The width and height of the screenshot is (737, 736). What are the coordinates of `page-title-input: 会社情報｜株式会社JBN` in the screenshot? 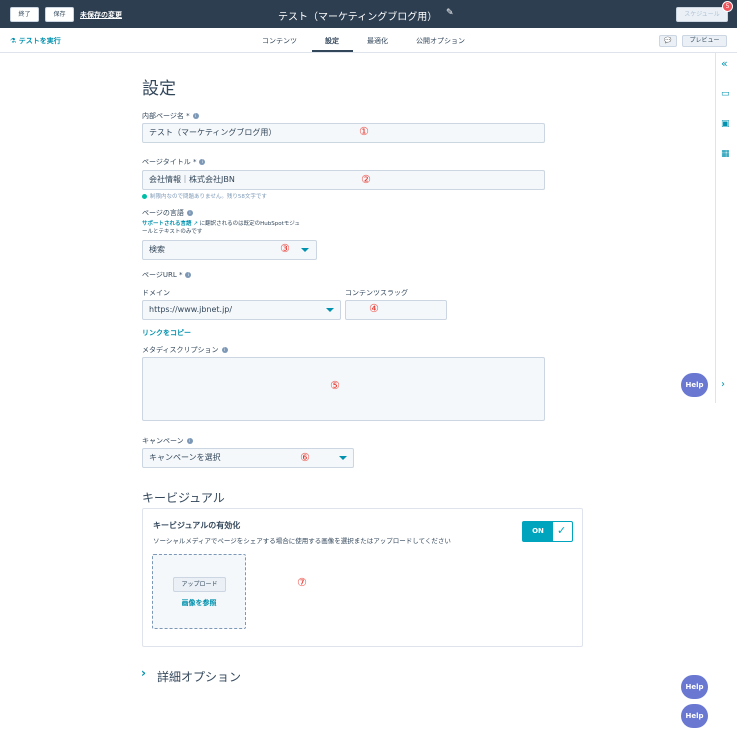 It's located at (343, 180).